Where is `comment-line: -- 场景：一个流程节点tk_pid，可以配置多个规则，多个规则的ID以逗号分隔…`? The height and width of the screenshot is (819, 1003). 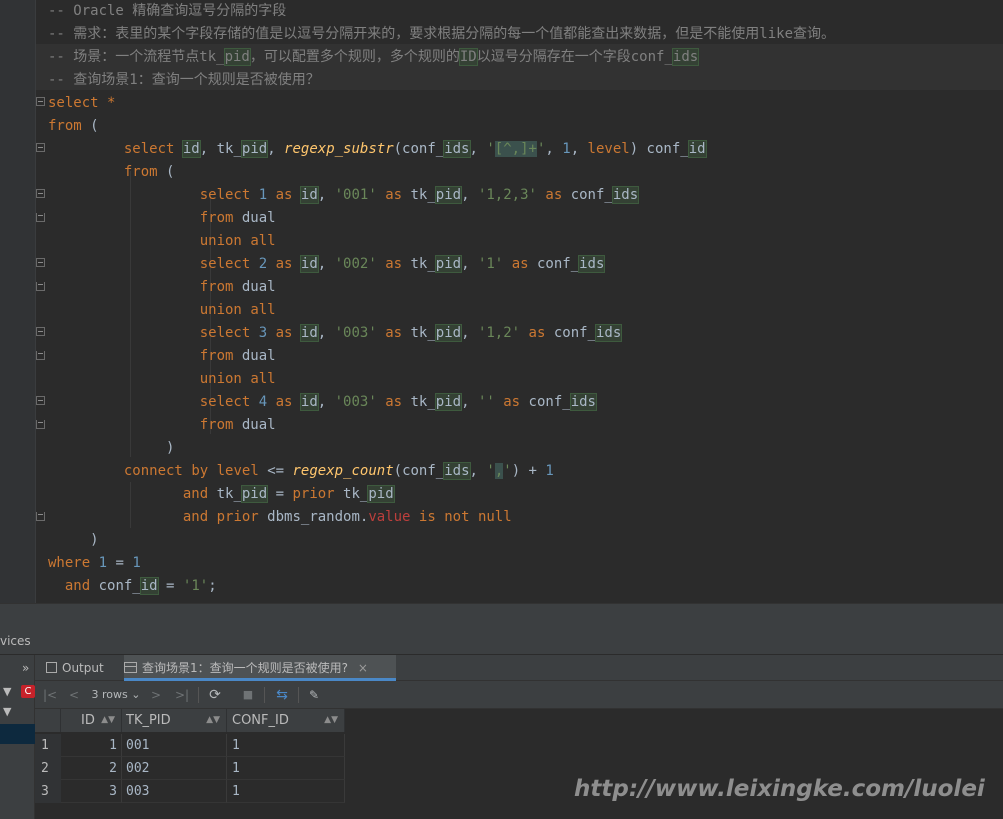
comment-line: -- 场景：一个流程节点tk_pid，可以配置多个规则，多个规则的ID以逗号分隔… is located at coordinates (374, 57).